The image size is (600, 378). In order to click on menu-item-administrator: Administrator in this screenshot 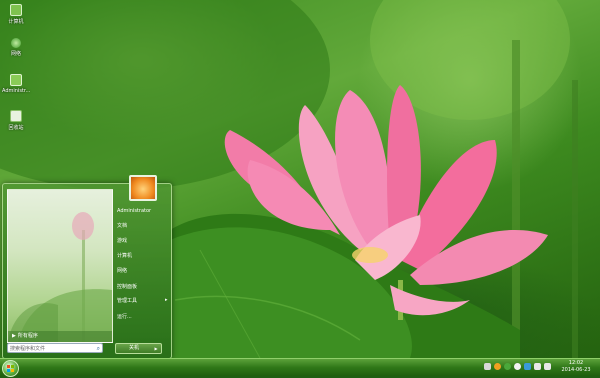, I will do `click(134, 211)`.